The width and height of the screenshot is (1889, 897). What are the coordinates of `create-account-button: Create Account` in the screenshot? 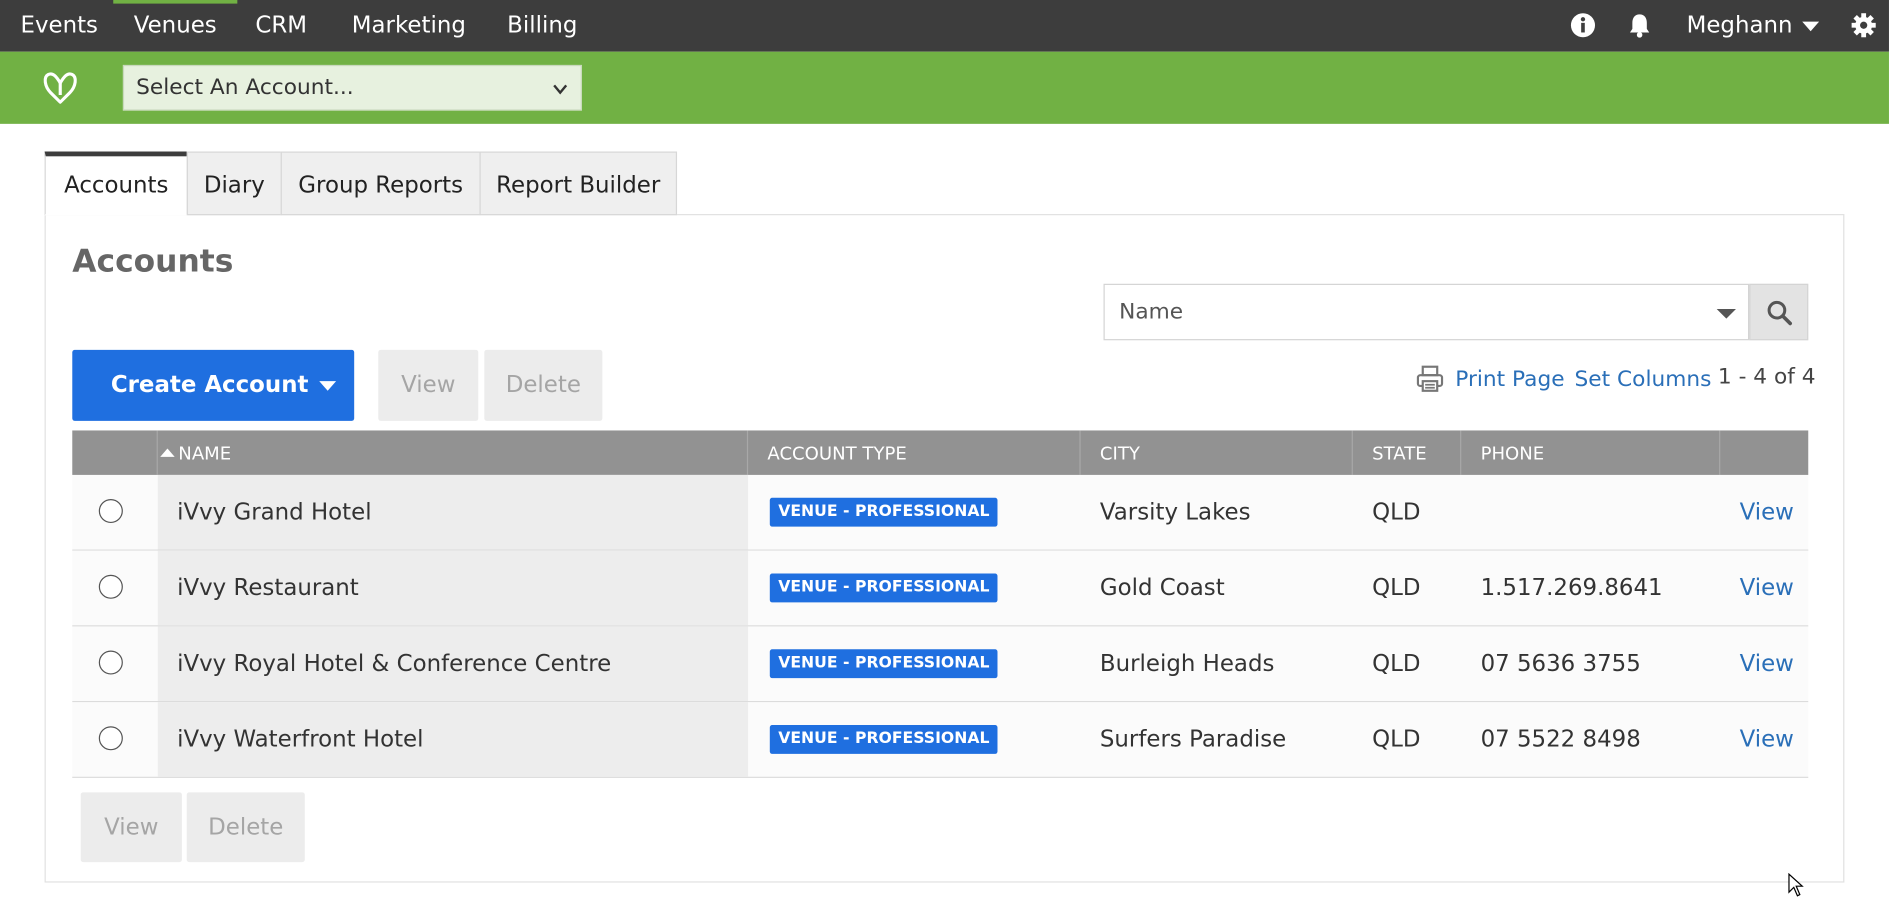 It's located at (213, 385).